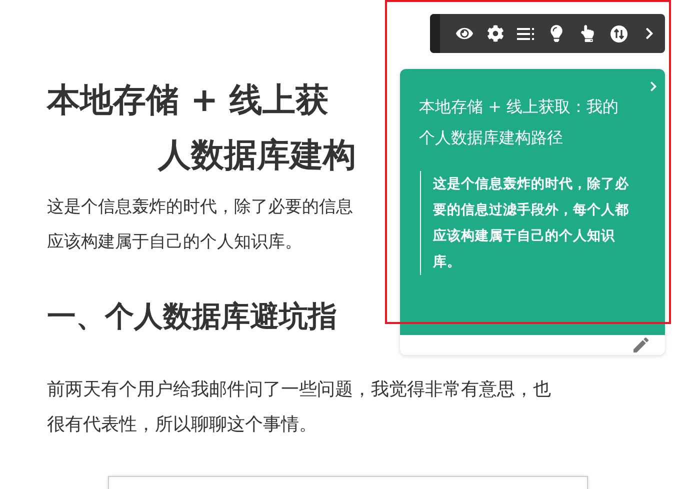  Describe the element at coordinates (526, 33) in the screenshot. I see `list-icon` at that location.